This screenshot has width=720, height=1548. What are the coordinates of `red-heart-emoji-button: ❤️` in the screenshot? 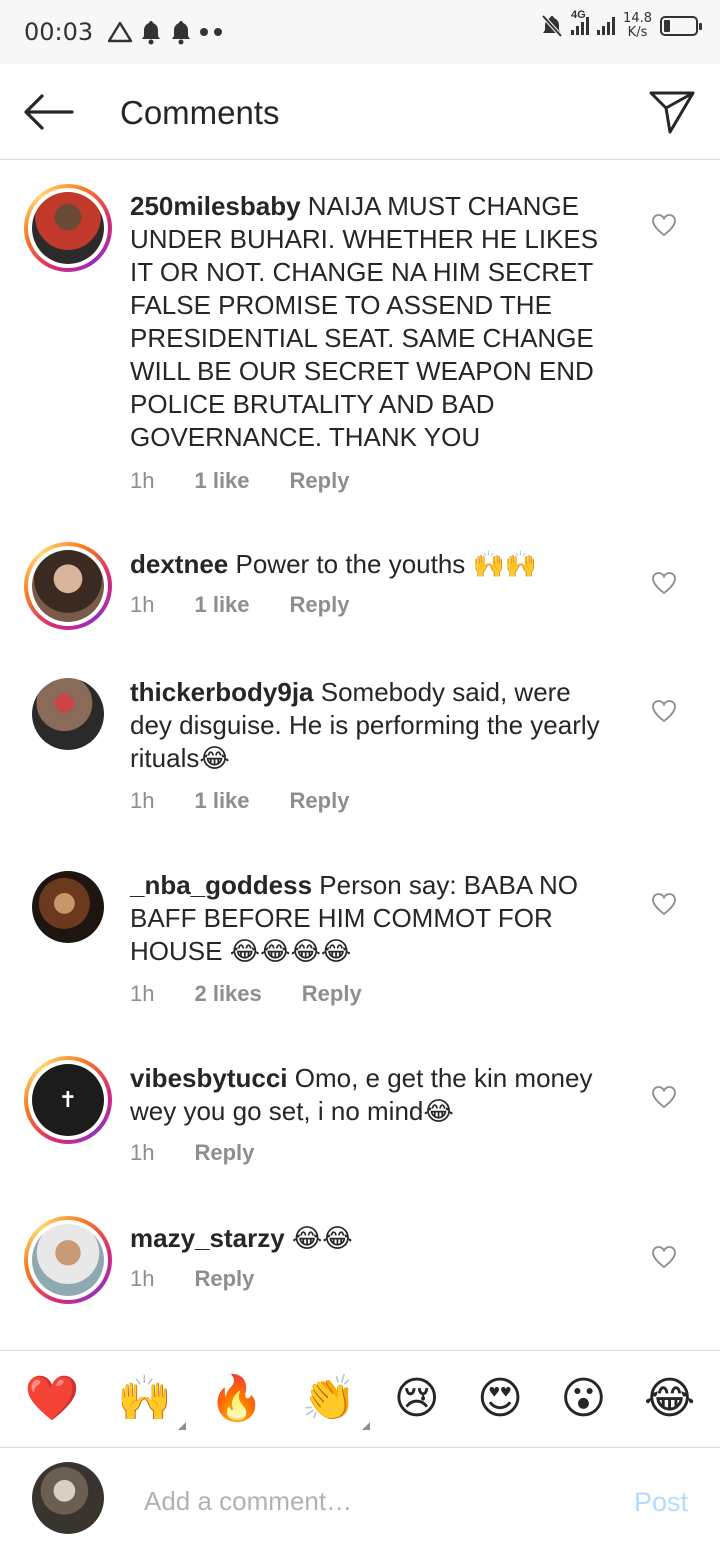 It's located at (52, 1399).